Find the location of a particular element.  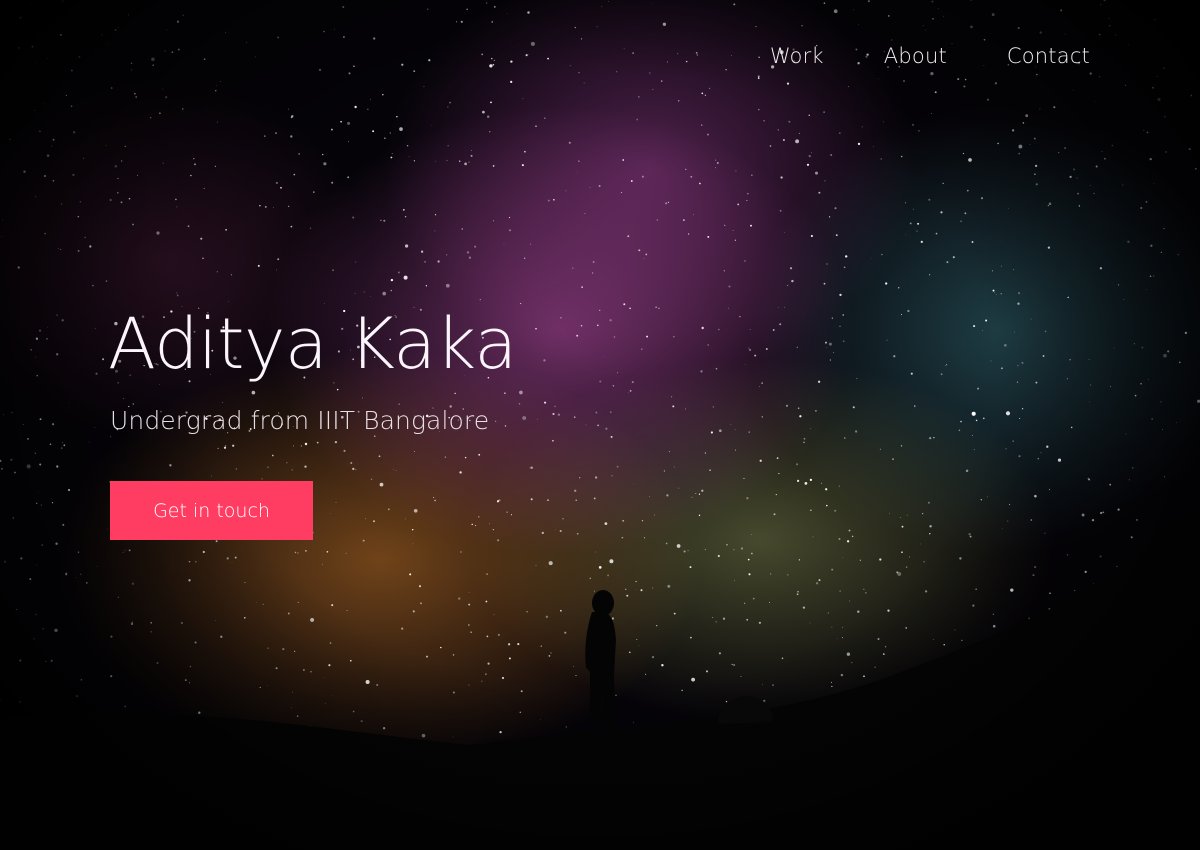

hero-tagline: Undergrad from IIIT Bangalore is located at coordinates (300, 420).